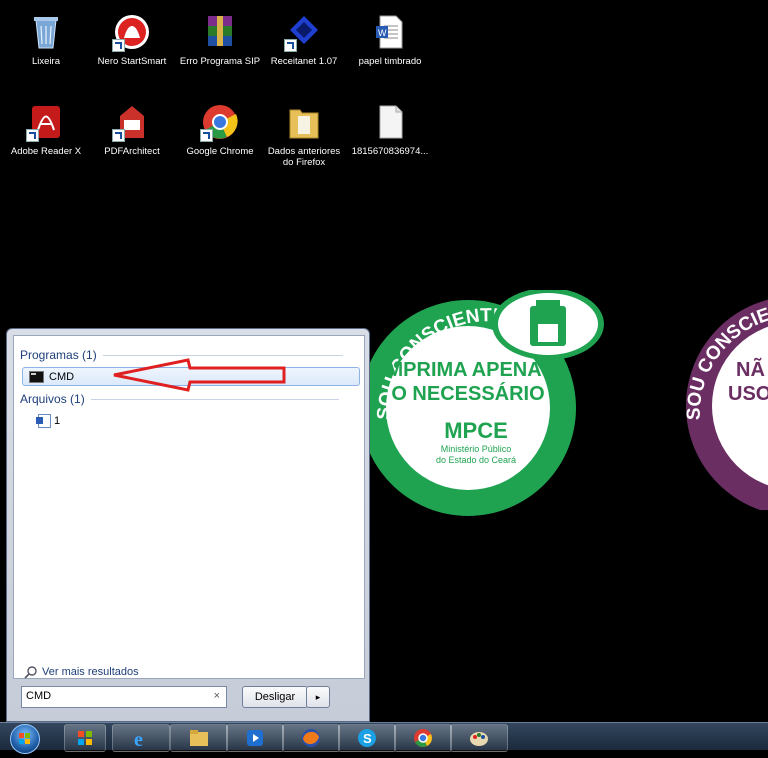 The image size is (768, 758). Describe the element at coordinates (220, 151) in the screenshot. I see `desktop-icon-label: Google Chrome` at that location.